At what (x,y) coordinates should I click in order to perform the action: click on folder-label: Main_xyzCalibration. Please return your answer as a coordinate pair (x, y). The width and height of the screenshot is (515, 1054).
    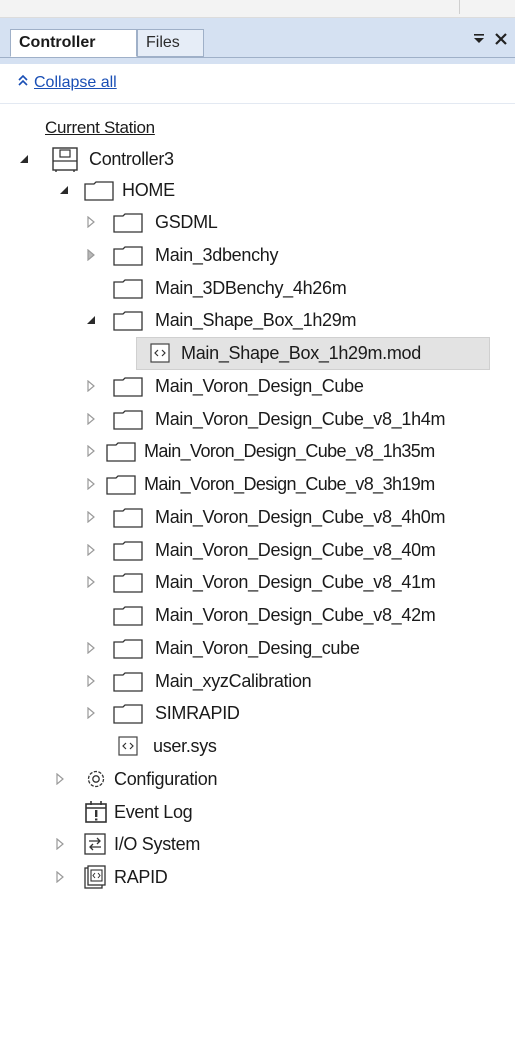
    Looking at the image, I should click on (233, 681).